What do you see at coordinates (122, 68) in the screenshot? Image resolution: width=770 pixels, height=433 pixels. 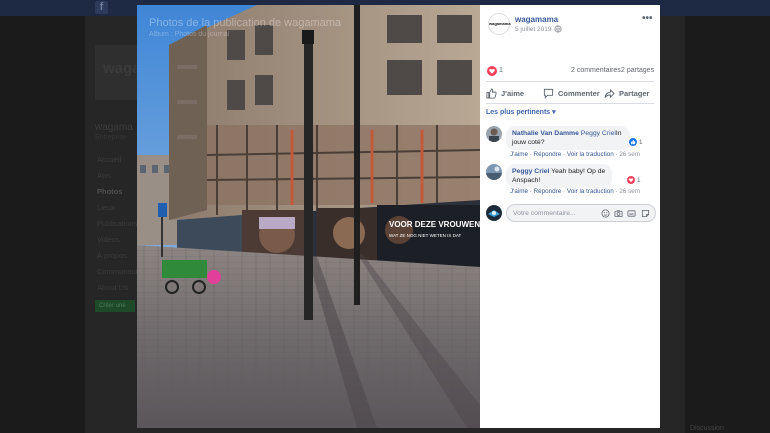 I see `background-brand: waga` at bounding box center [122, 68].